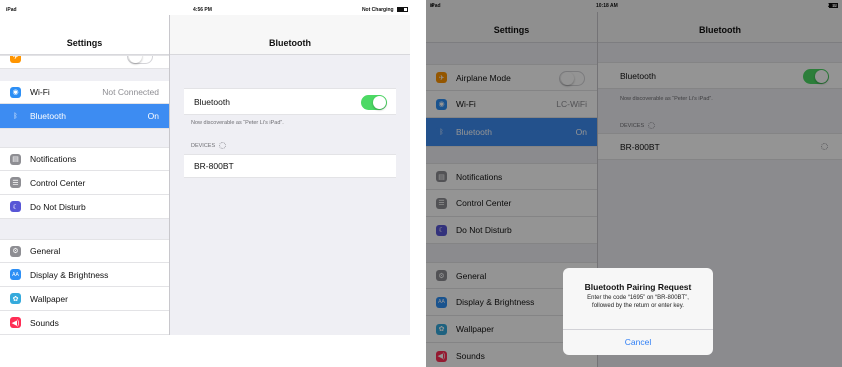  I want to click on wifi-status-value: Not Connected, so click(130, 92).